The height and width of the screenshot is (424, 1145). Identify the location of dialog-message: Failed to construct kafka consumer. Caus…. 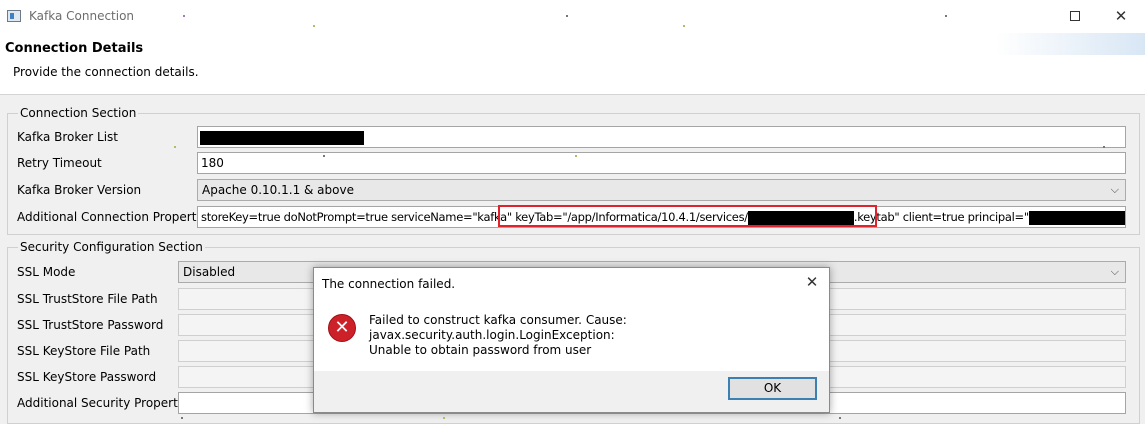
(594, 335).